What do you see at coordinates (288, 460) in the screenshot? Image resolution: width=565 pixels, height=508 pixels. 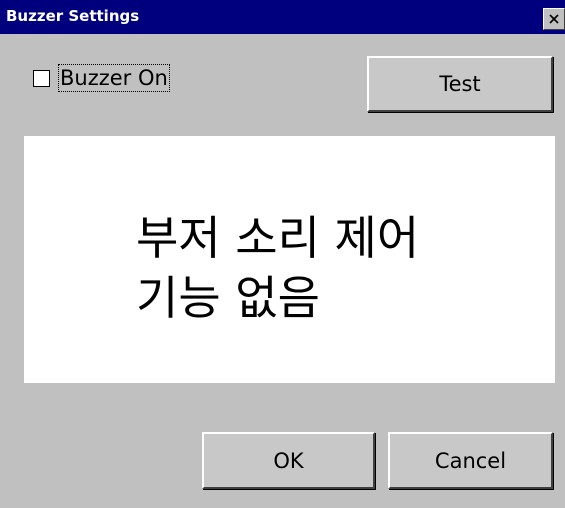 I see `ok-button: OK` at bounding box center [288, 460].